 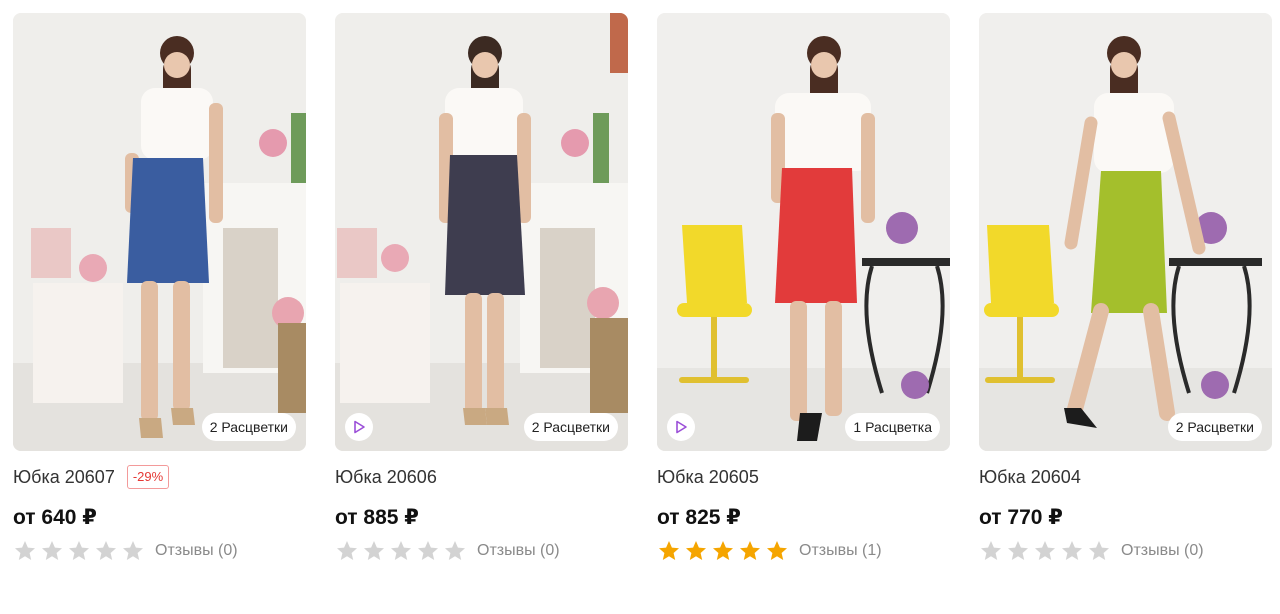 I want to click on discount-badge: -29%, so click(x=148, y=477).